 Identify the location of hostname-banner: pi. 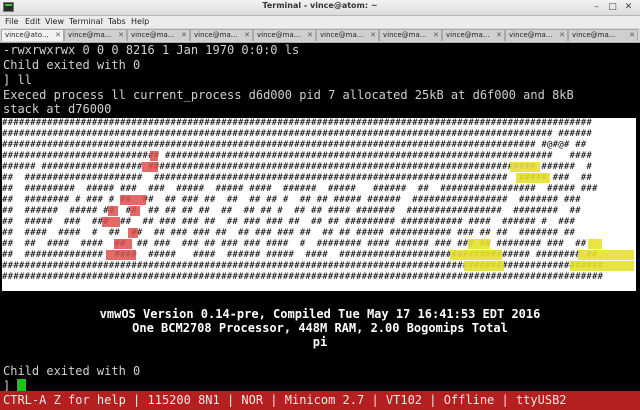
(320, 342).